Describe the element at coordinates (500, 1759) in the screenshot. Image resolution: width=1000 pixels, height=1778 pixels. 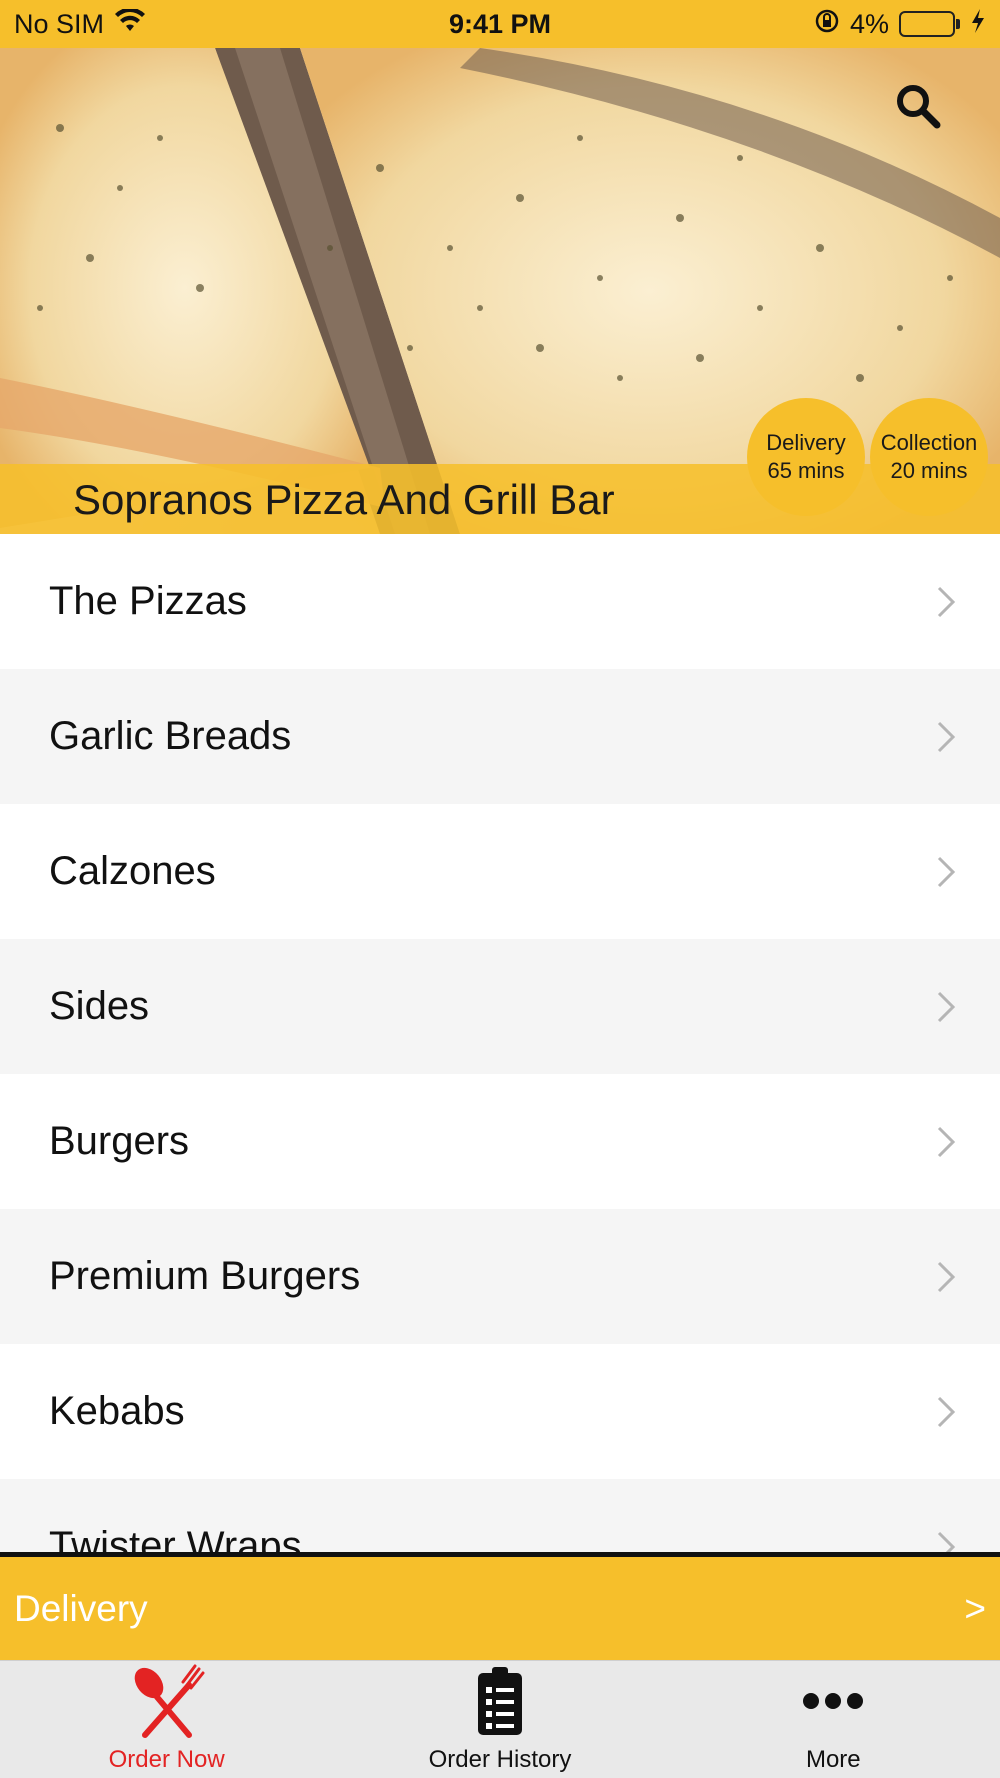
I see `tab-label: Order History` at that location.